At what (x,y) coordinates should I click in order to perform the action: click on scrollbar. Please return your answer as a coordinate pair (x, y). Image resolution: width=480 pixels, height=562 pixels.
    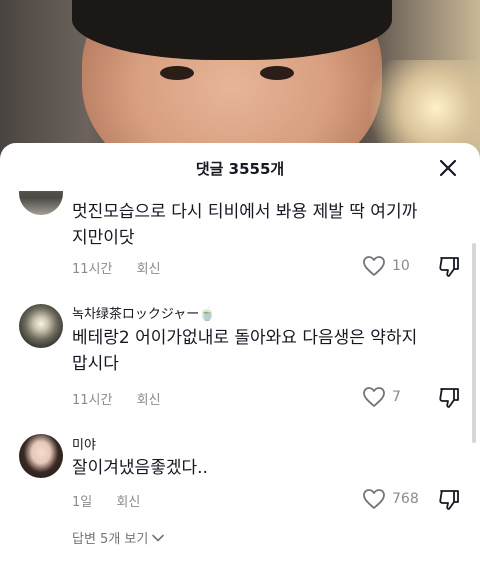
    Looking at the image, I should click on (474, 343).